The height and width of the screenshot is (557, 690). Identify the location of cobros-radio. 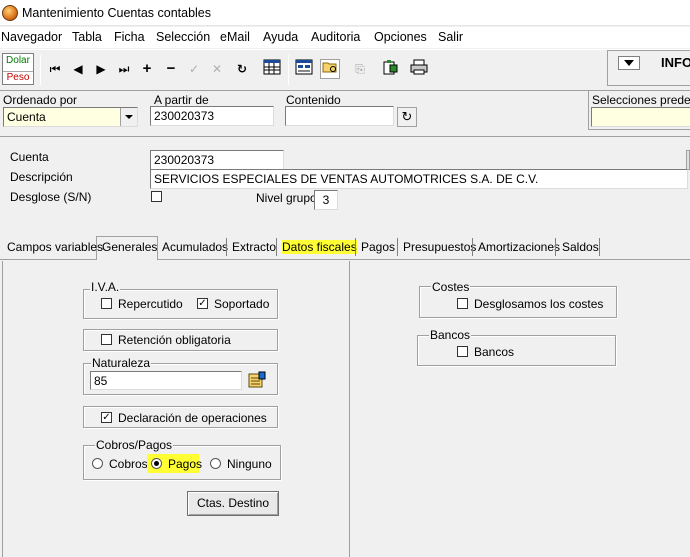
(97, 463).